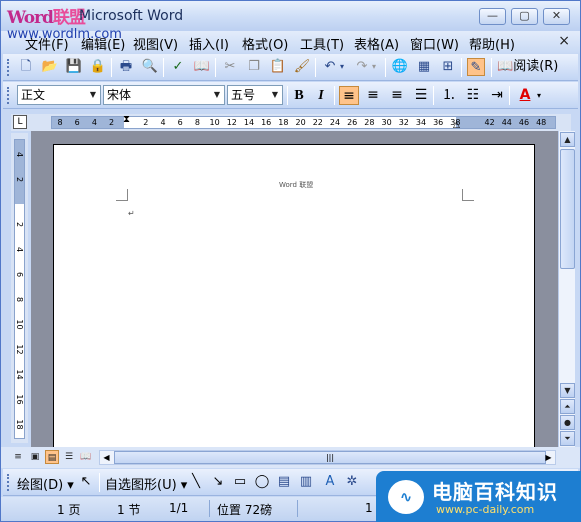 The width and height of the screenshot is (581, 522). Describe the element at coordinates (155, 43) in the screenshot. I see `menu-view: 视图(V)` at that location.